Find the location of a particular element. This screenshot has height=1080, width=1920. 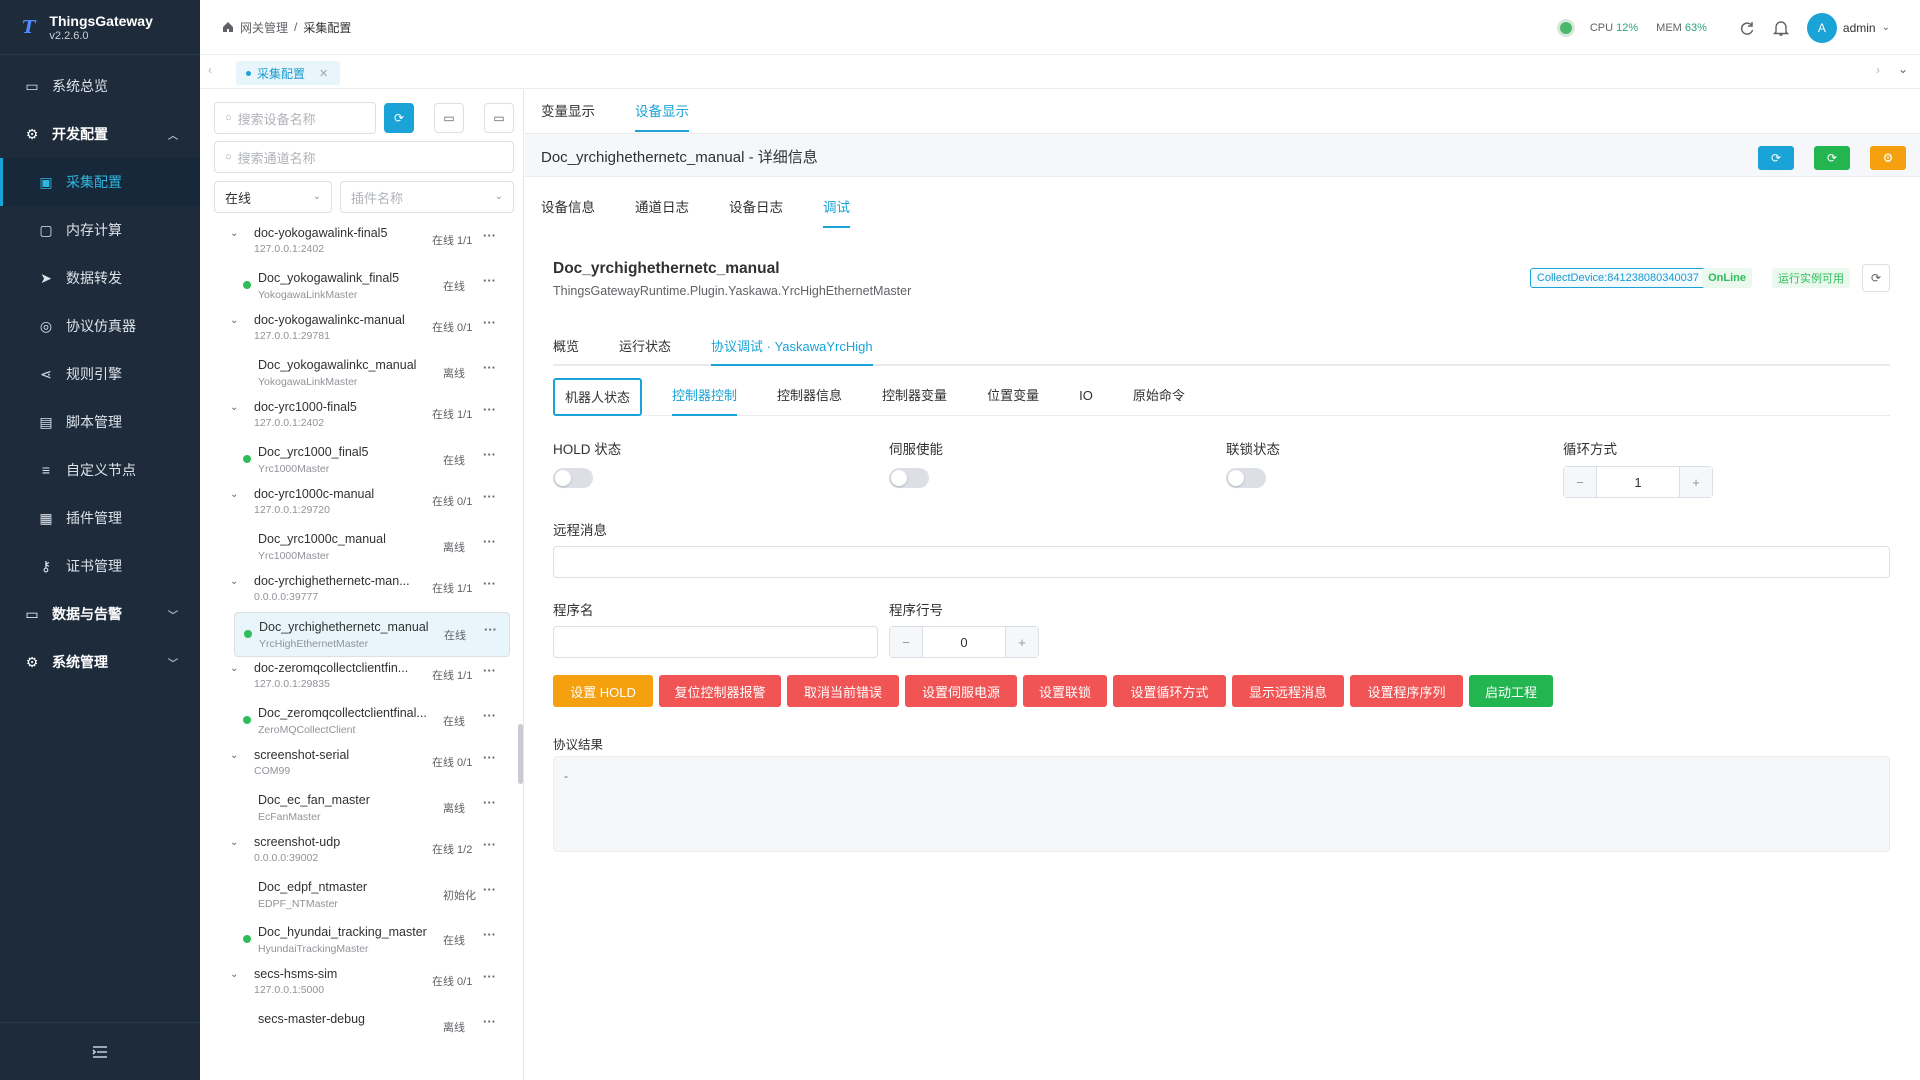

sidebar-item-3: ▢ 内存计算 is located at coordinates (100, 230).